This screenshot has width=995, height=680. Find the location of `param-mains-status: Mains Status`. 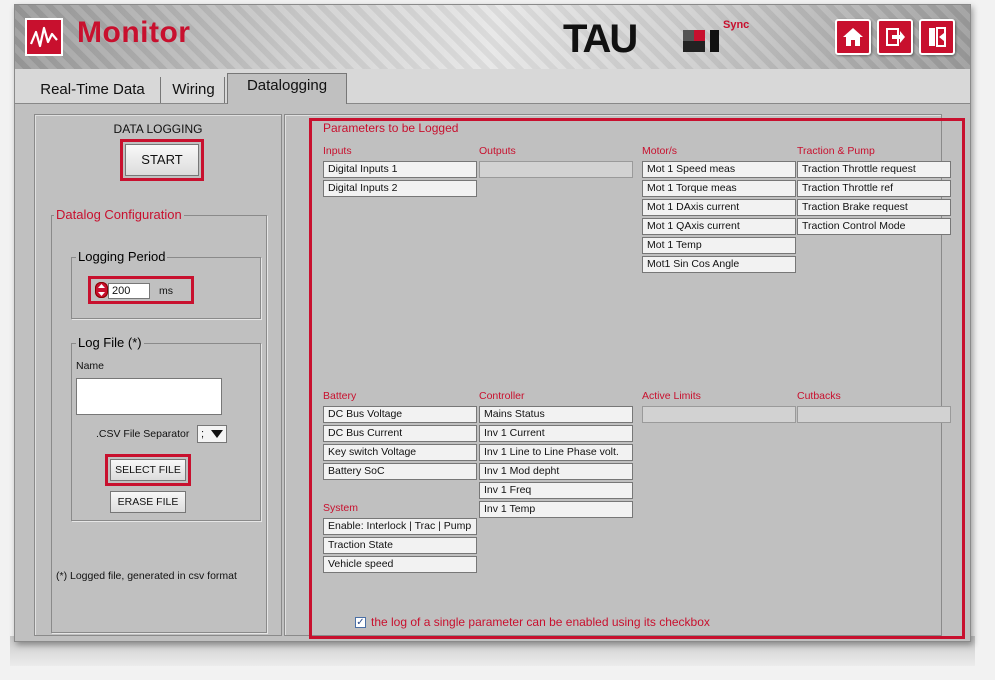

param-mains-status: Mains Status is located at coordinates (556, 414).